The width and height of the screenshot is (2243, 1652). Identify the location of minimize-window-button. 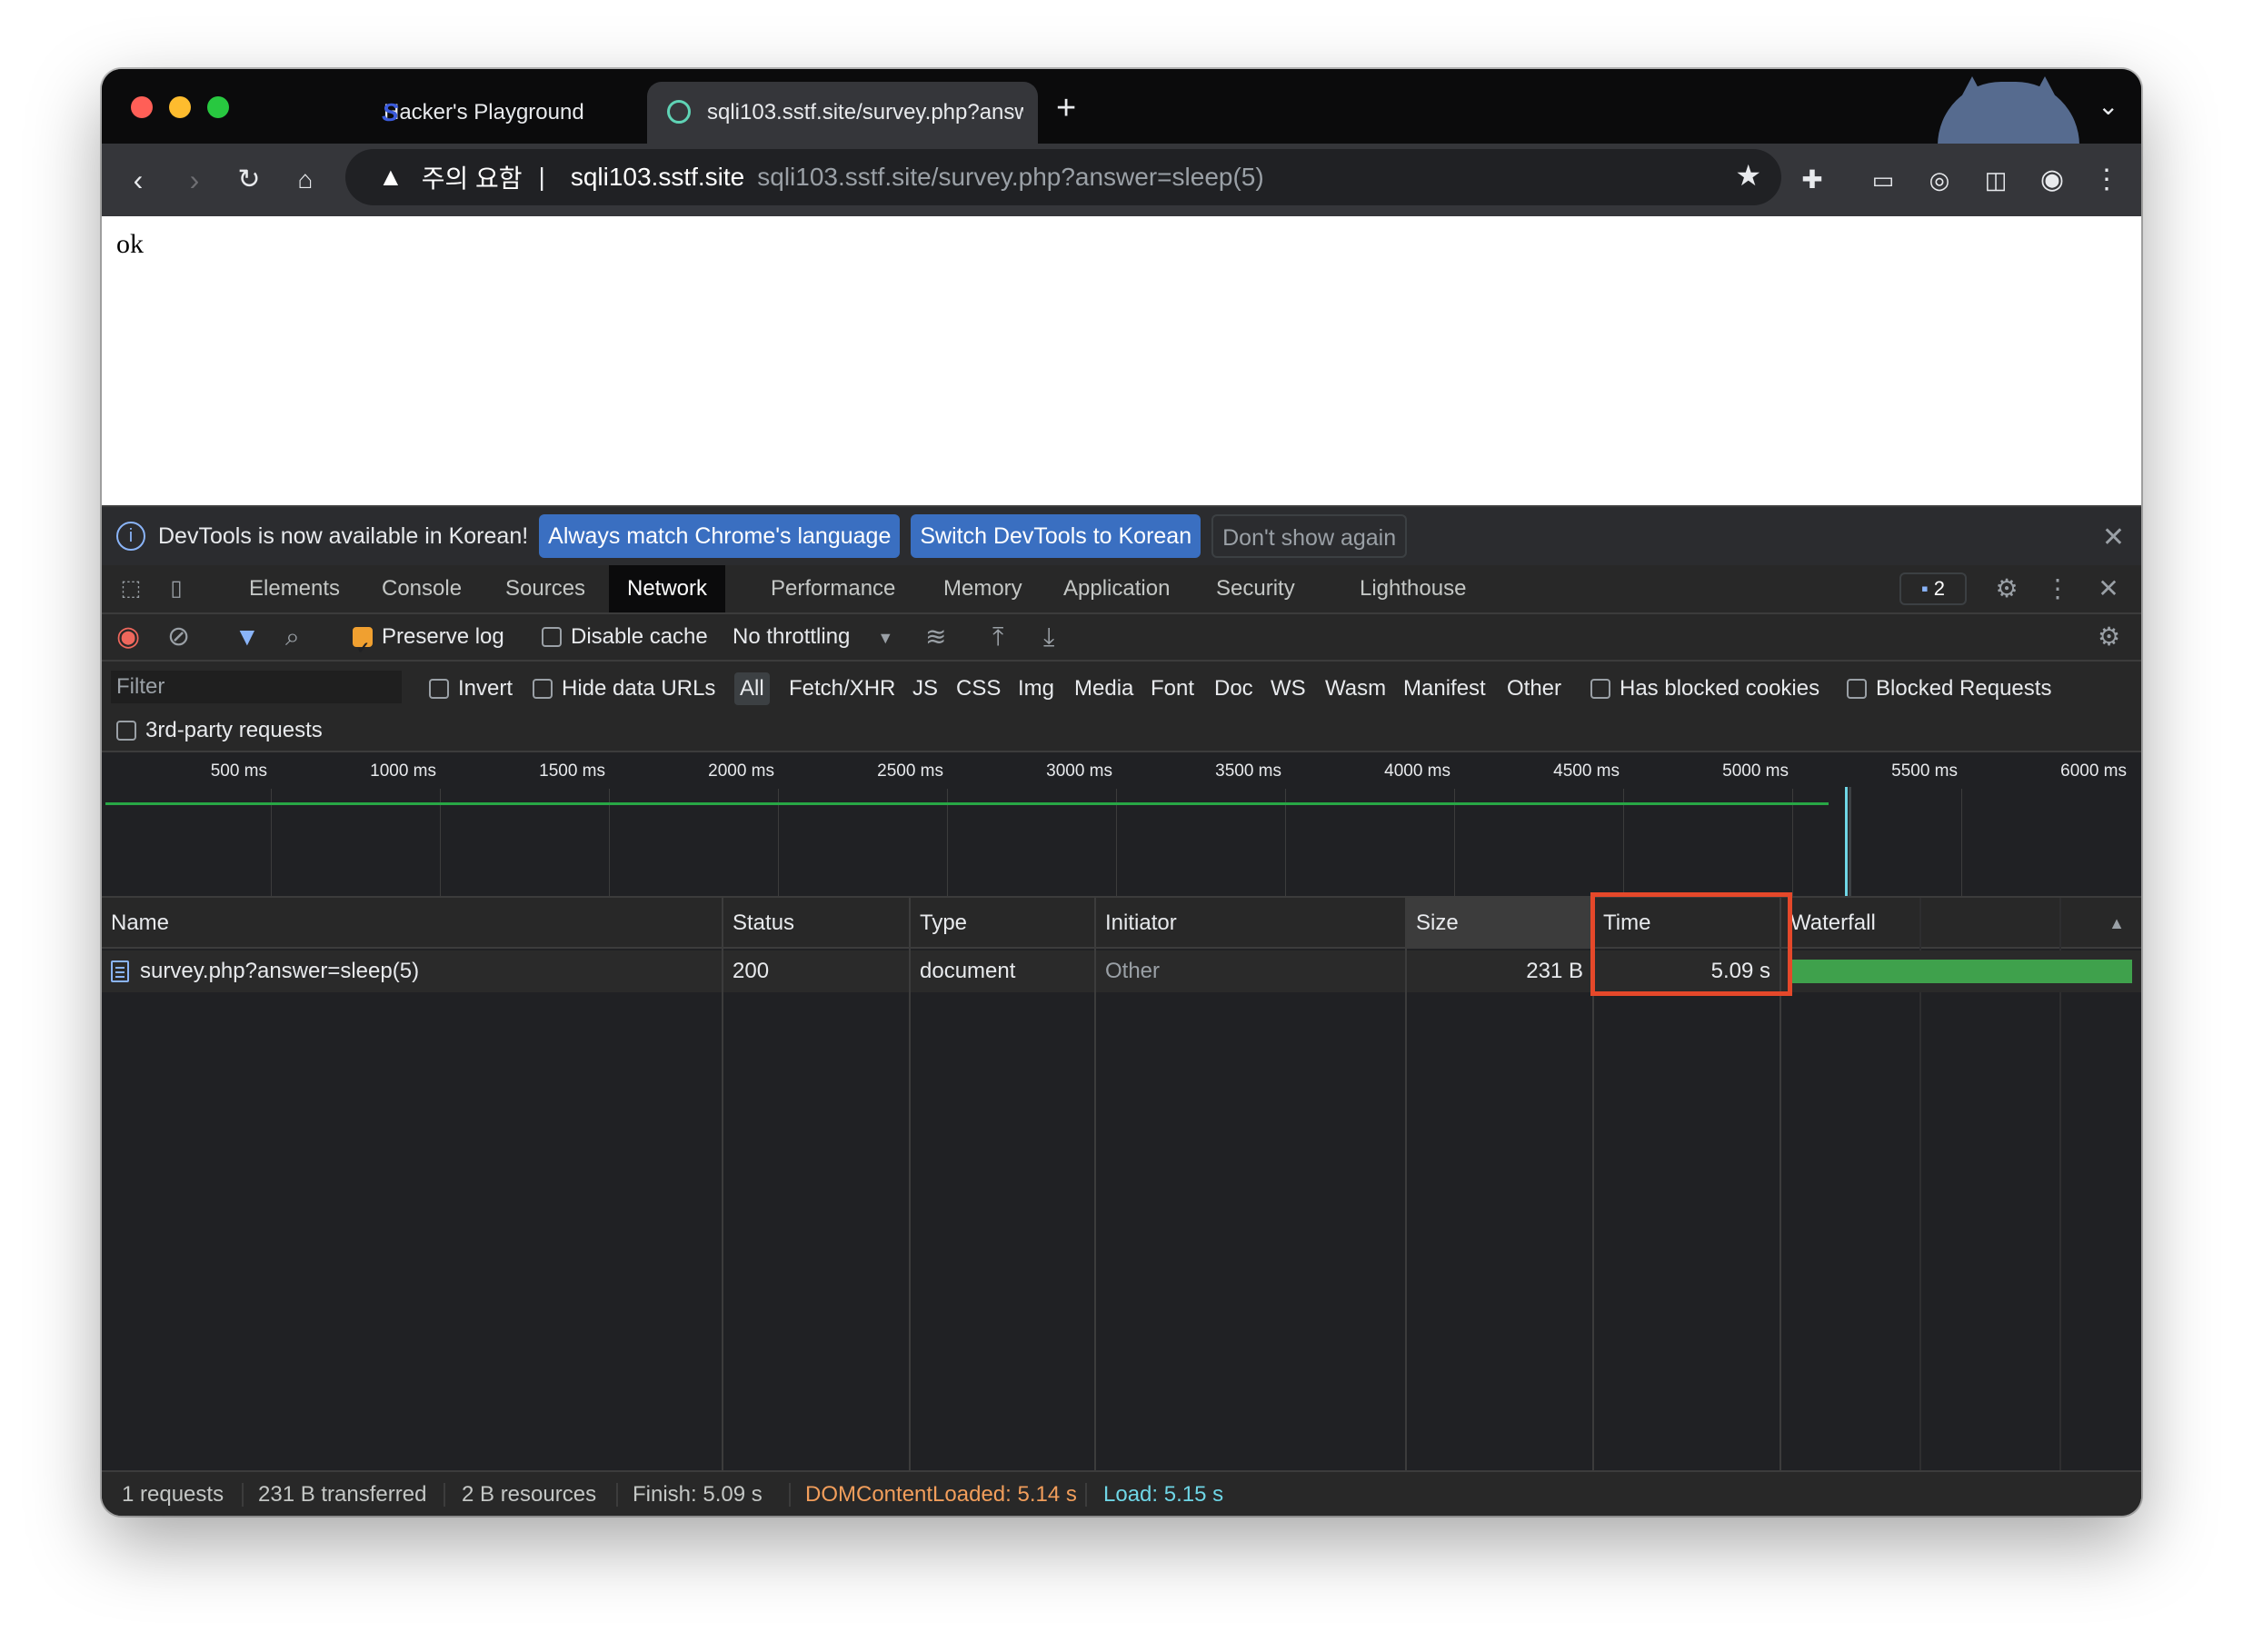
(180, 107).